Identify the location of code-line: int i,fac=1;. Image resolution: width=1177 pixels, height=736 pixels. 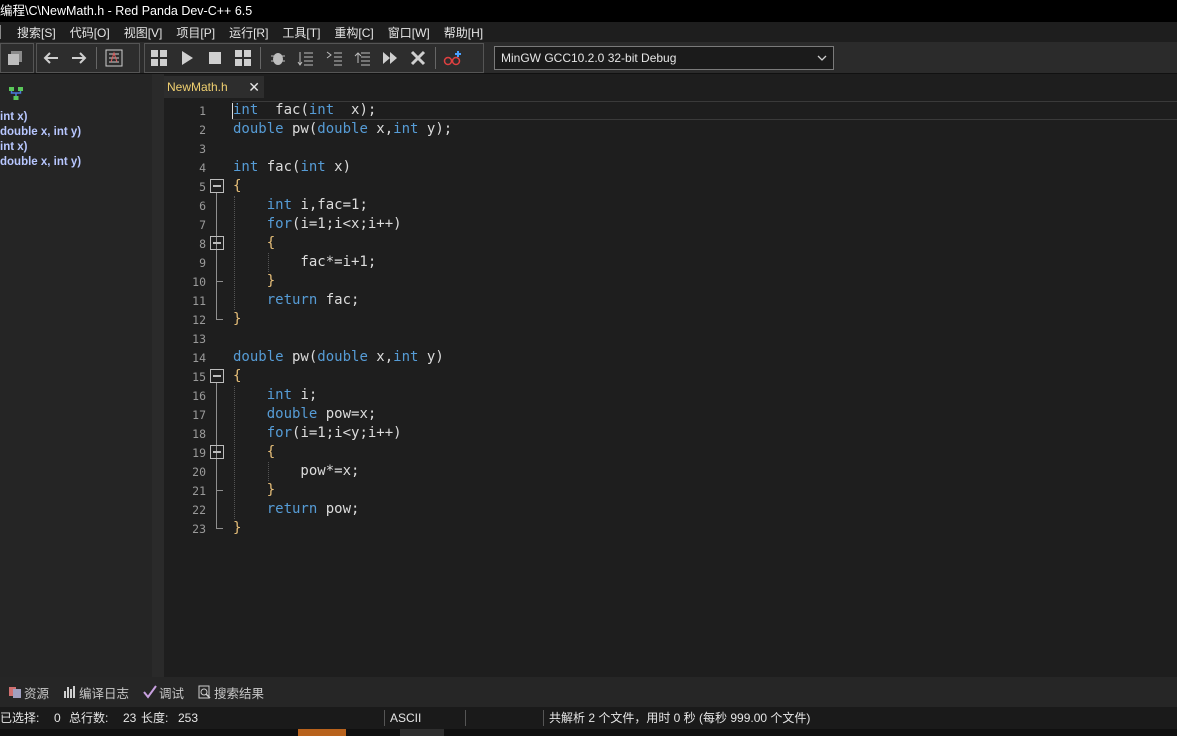
(300, 205).